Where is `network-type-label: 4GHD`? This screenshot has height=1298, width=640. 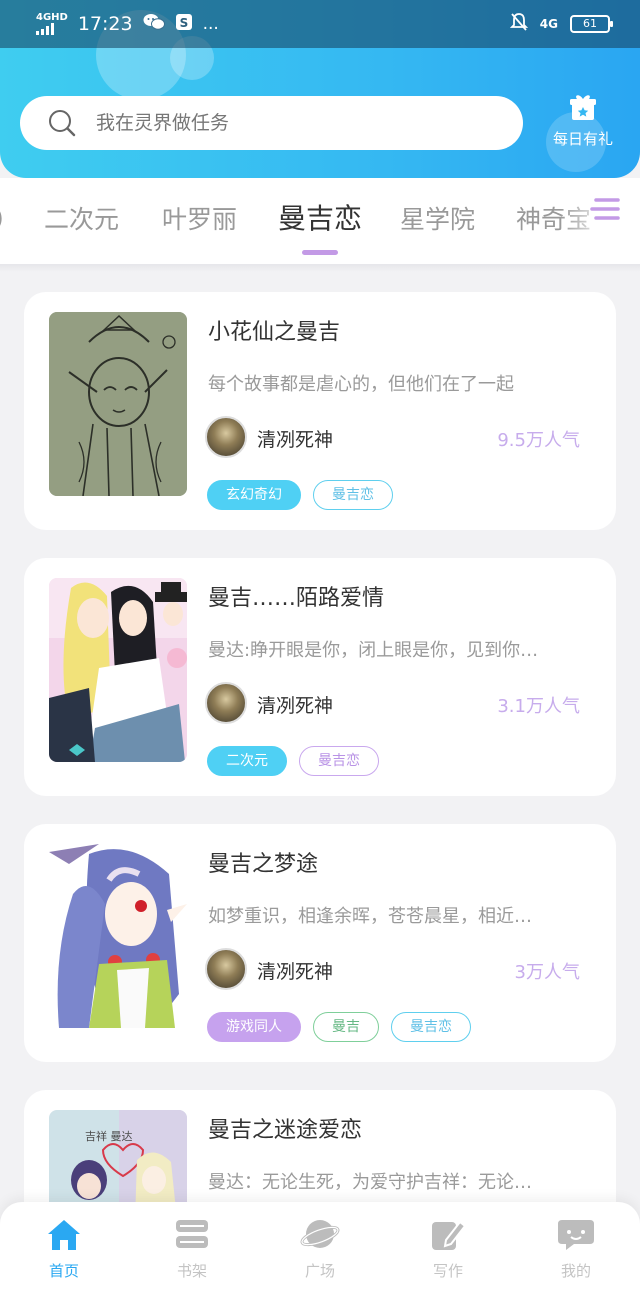 network-type-label: 4GHD is located at coordinates (52, 17).